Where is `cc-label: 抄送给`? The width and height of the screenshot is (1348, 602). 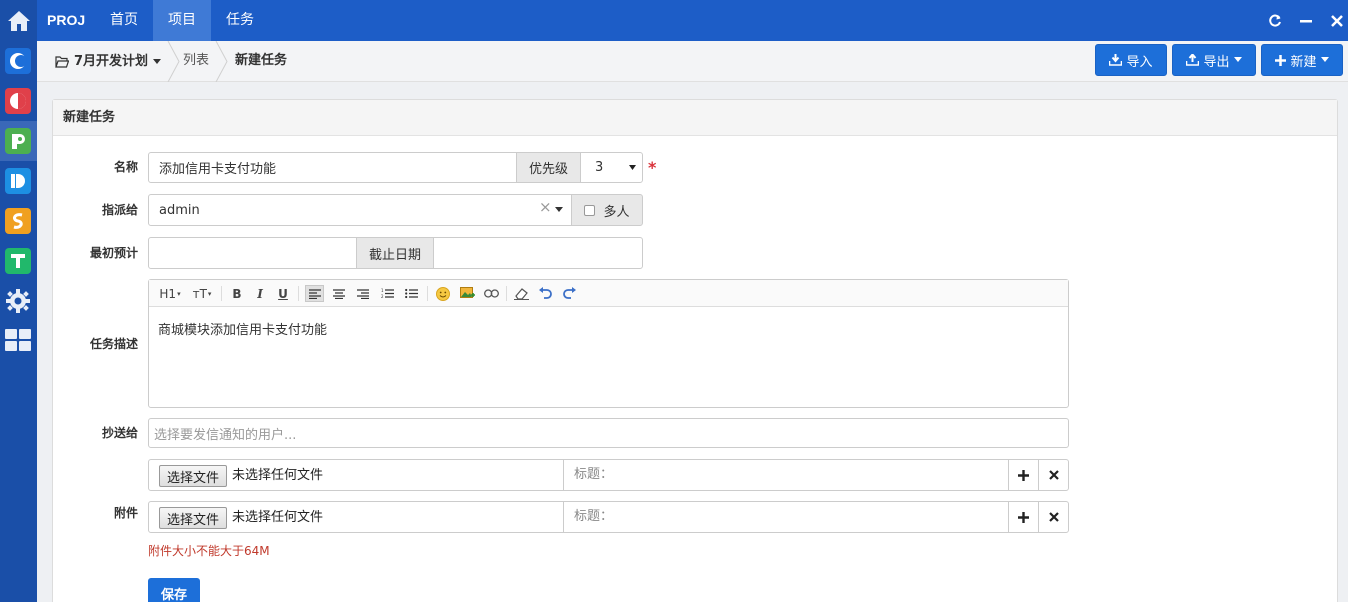 cc-label: 抄送给 is located at coordinates (119, 433).